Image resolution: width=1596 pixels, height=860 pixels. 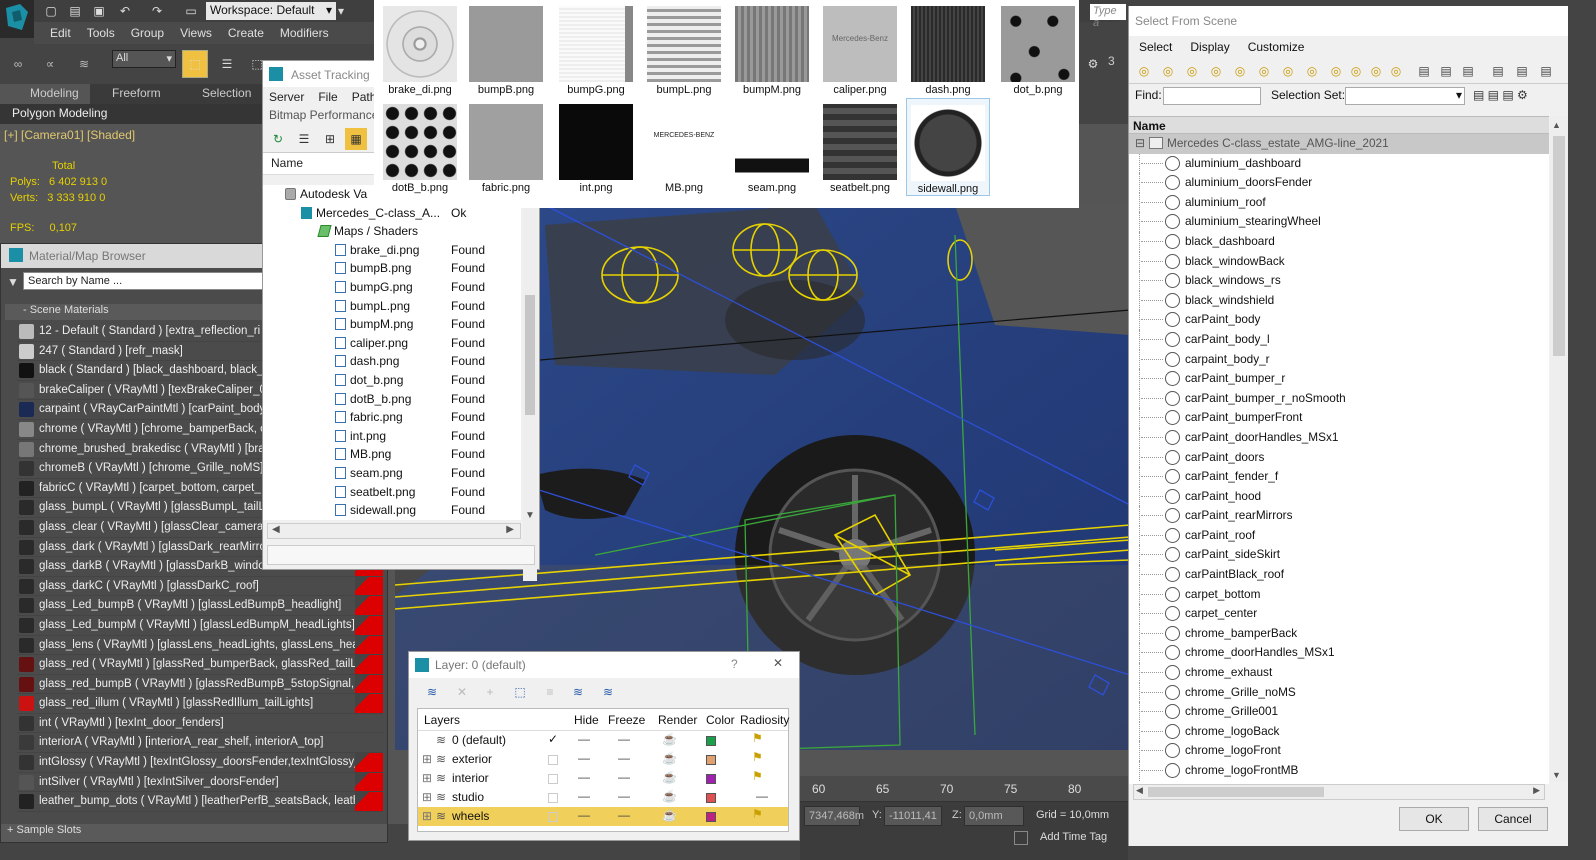 What do you see at coordinates (1339, 359) in the screenshot?
I see `scene-object-row: carpaint_body_r` at bounding box center [1339, 359].